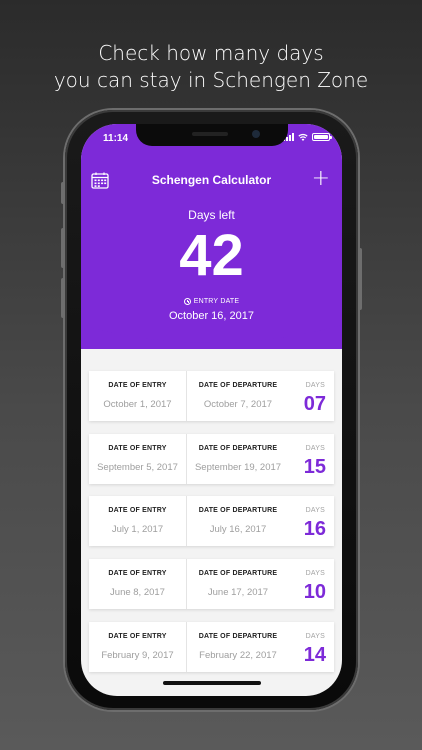  What do you see at coordinates (237, 584) in the screenshot?
I see `departure-column: DATE OF DEPARTURE June 17, 2017` at bounding box center [237, 584].